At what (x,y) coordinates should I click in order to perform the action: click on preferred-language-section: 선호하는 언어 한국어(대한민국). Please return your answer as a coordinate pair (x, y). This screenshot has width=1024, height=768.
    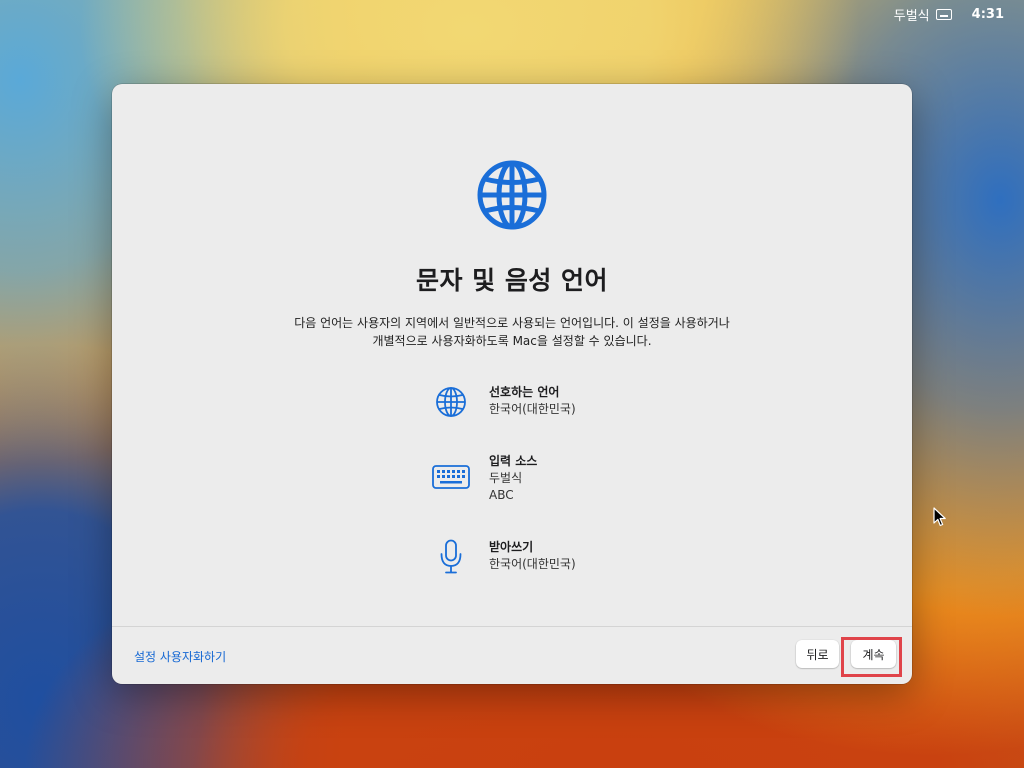
    Looking at the image, I should click on (503, 401).